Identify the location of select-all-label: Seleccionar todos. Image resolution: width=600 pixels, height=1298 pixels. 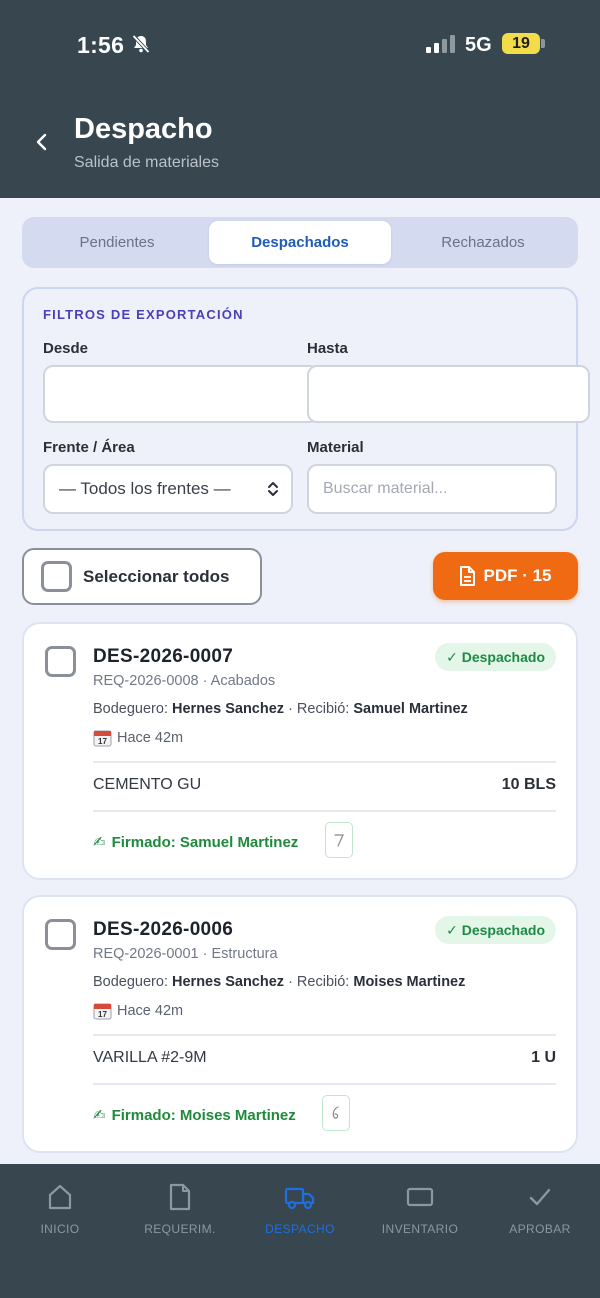
(156, 576).